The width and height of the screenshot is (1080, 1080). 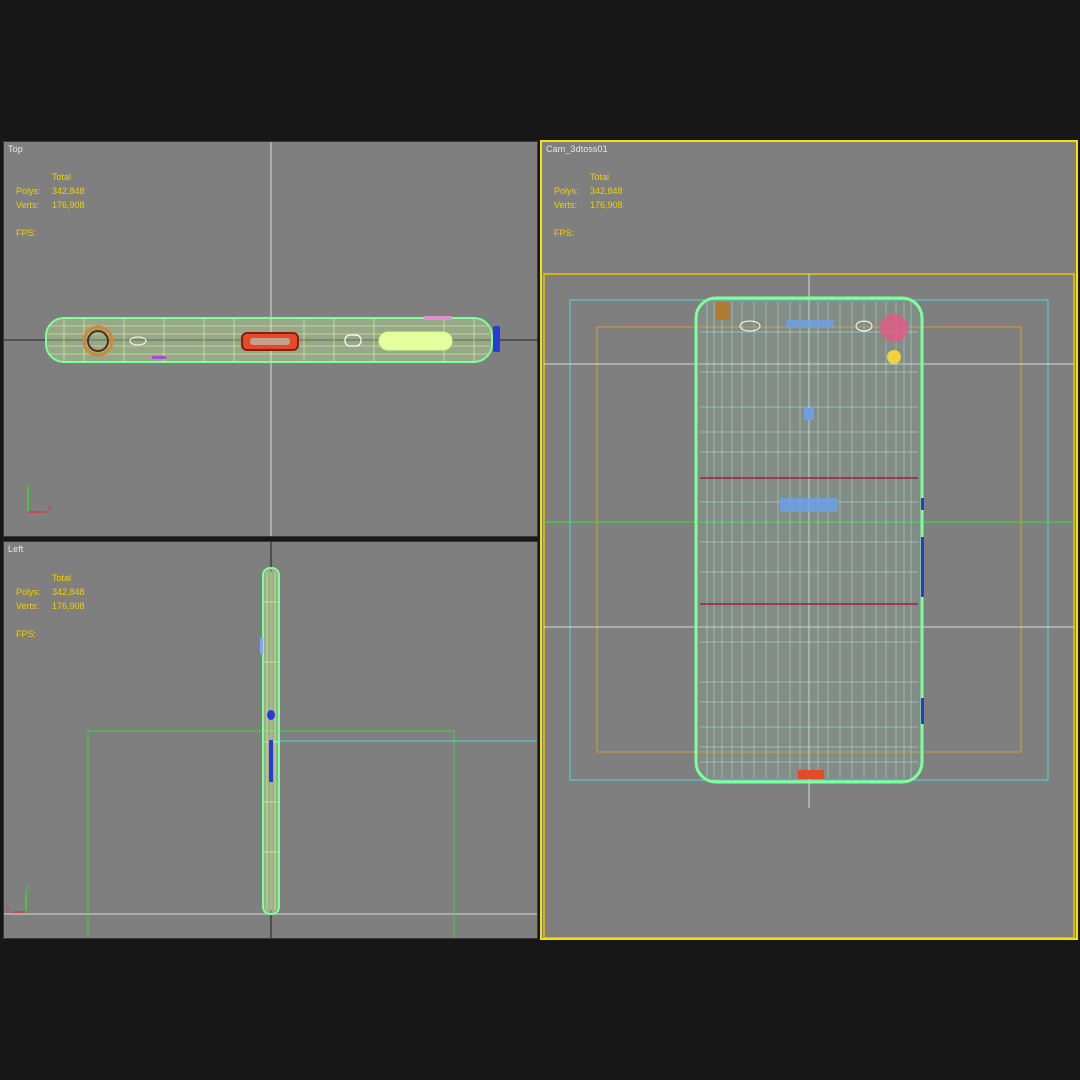 I want to click on axis-z-label: z, so click(x=27, y=888).